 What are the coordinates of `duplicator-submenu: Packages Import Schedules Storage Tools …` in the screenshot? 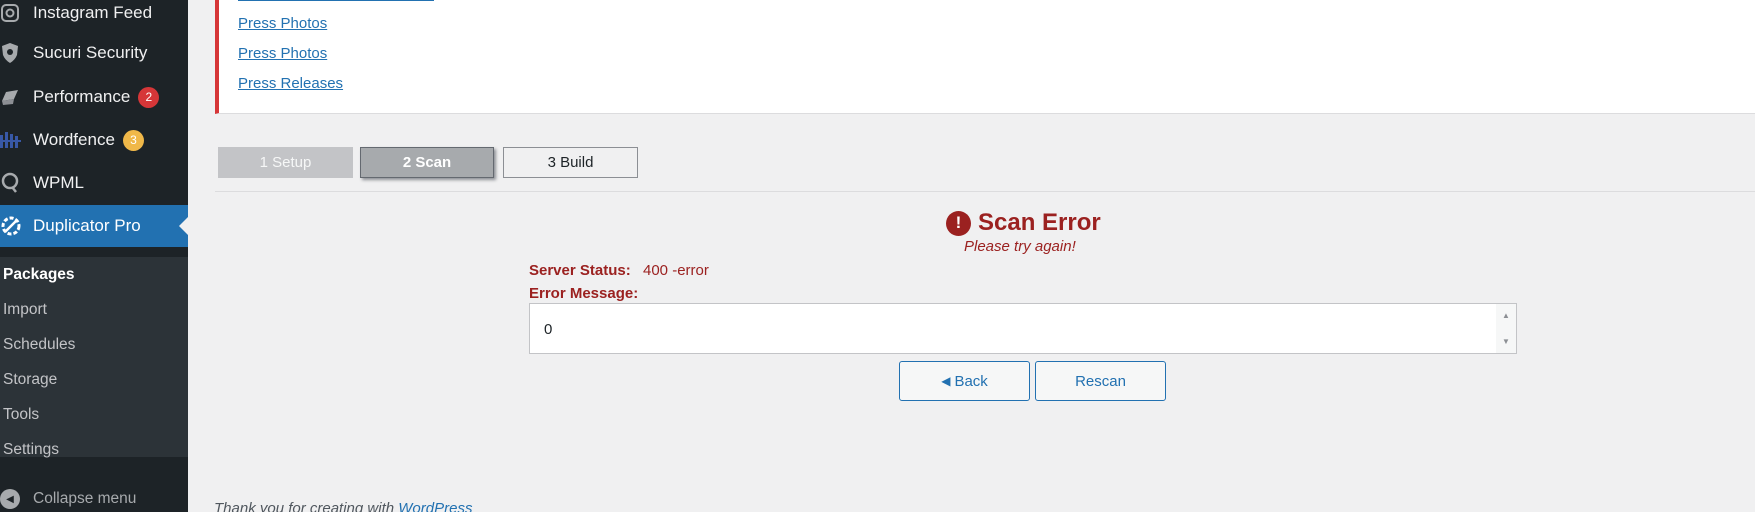 It's located at (94, 358).